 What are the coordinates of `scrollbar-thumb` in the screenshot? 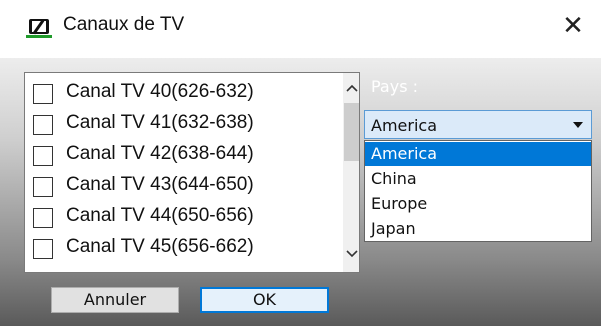 It's located at (351, 132).